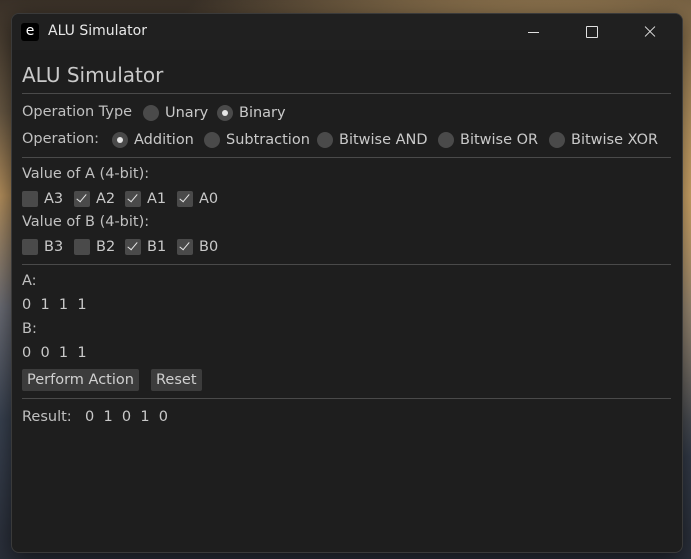 This screenshot has width=691, height=559. I want to click on window-title: ALU Simulator, so click(97, 31).